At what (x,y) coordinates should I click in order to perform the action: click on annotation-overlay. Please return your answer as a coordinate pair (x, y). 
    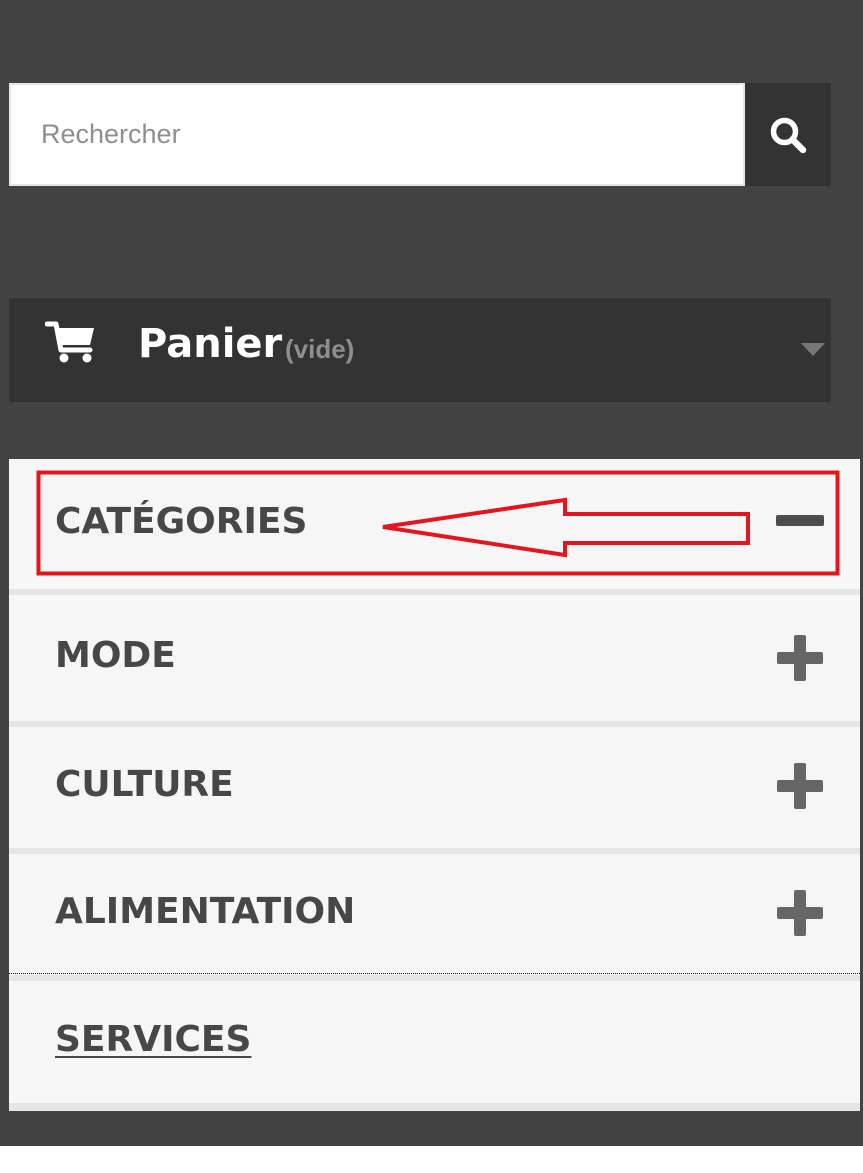
    Looking at the image, I should click on (438, 523).